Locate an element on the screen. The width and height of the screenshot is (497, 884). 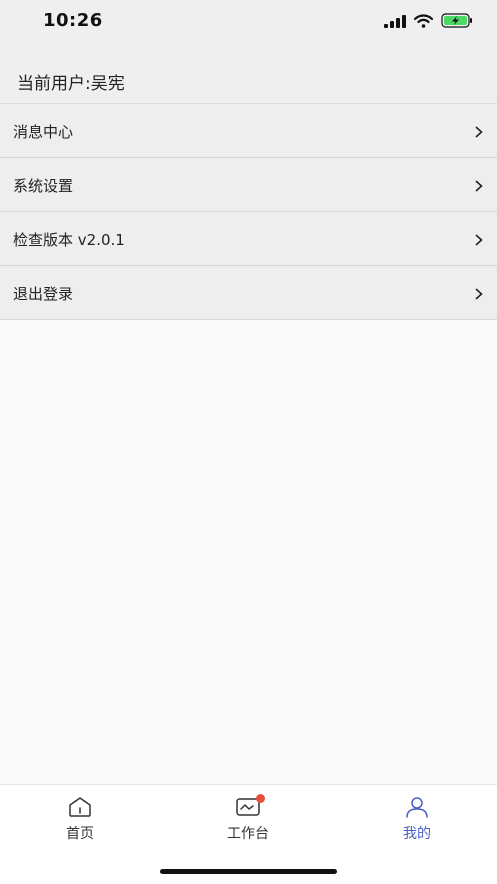
tab-label: 我的 is located at coordinates (417, 834).